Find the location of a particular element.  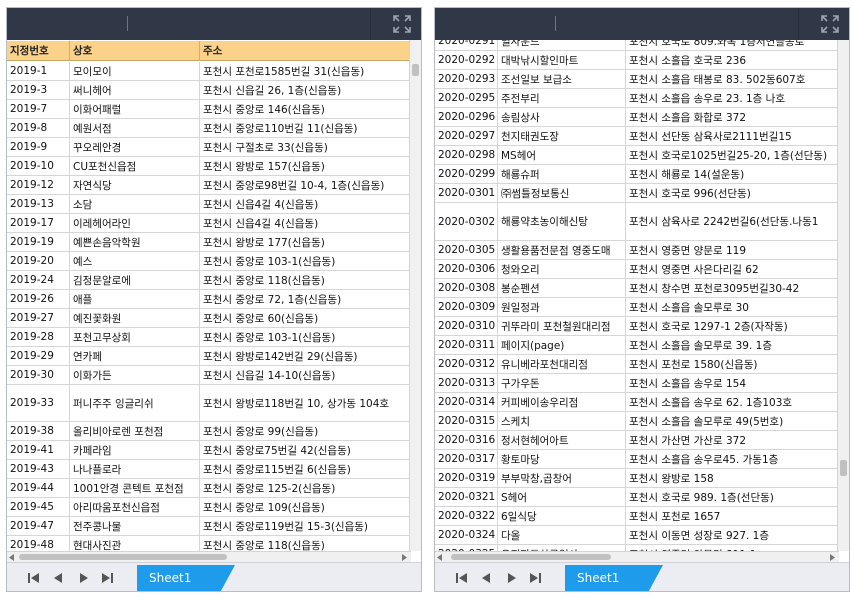

cell-address: 포천시 소흘읍 송우로 23. 1층 나호 is located at coordinates (732, 98).